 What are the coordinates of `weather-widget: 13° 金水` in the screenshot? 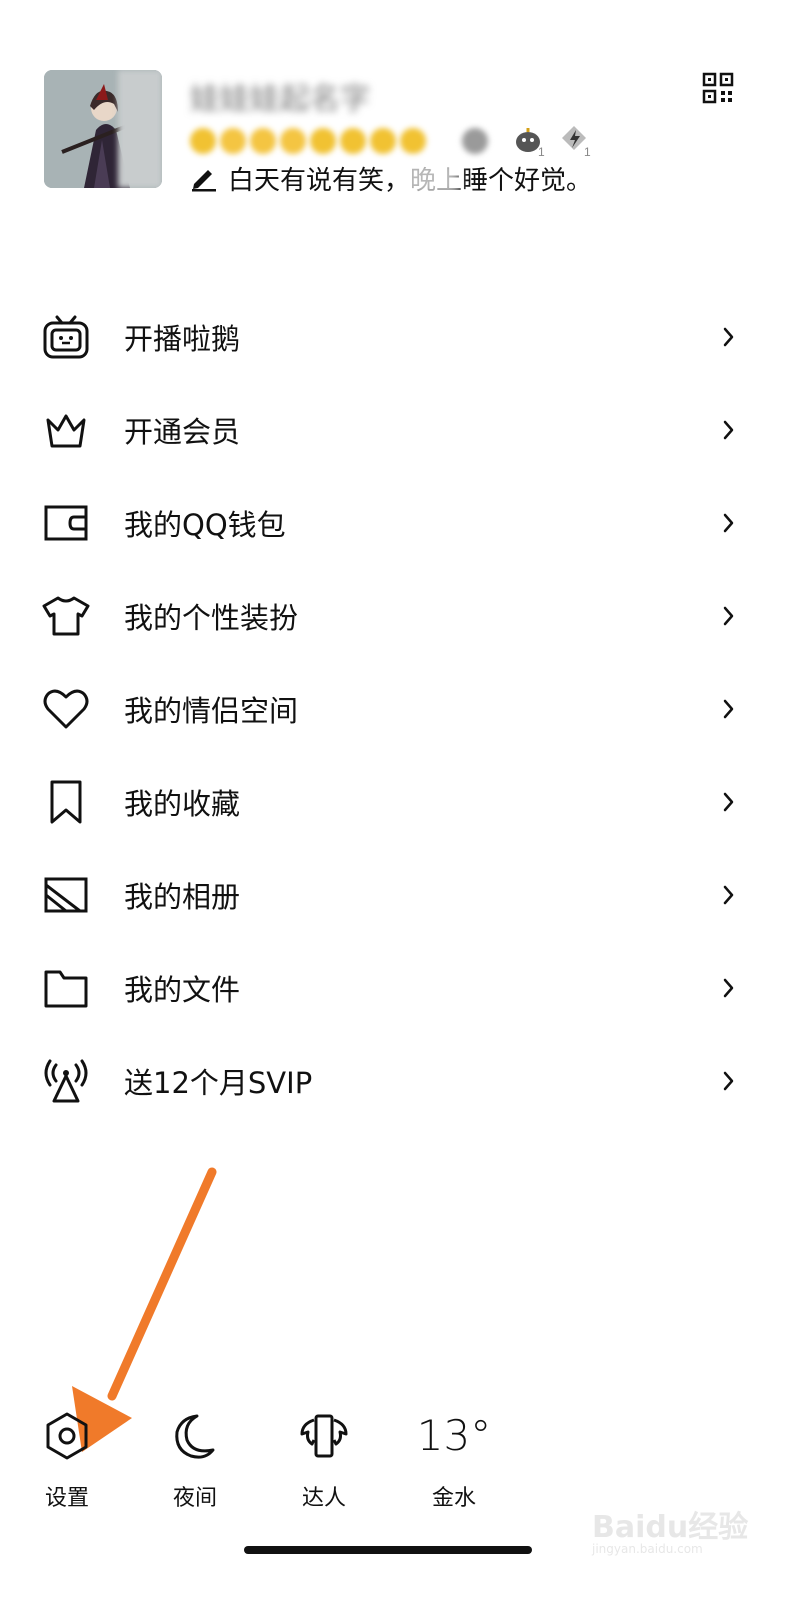 It's located at (454, 1461).